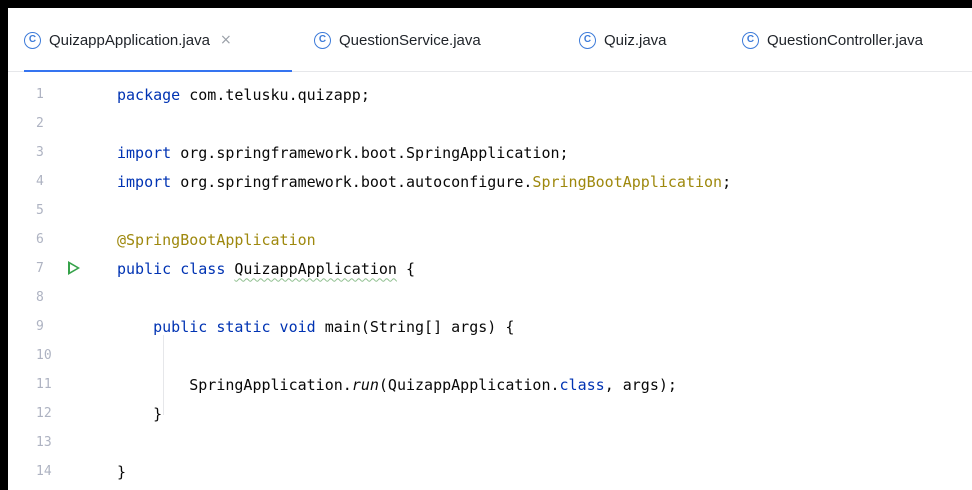  What do you see at coordinates (490, 413) in the screenshot?
I see `code-line: 12 }` at bounding box center [490, 413].